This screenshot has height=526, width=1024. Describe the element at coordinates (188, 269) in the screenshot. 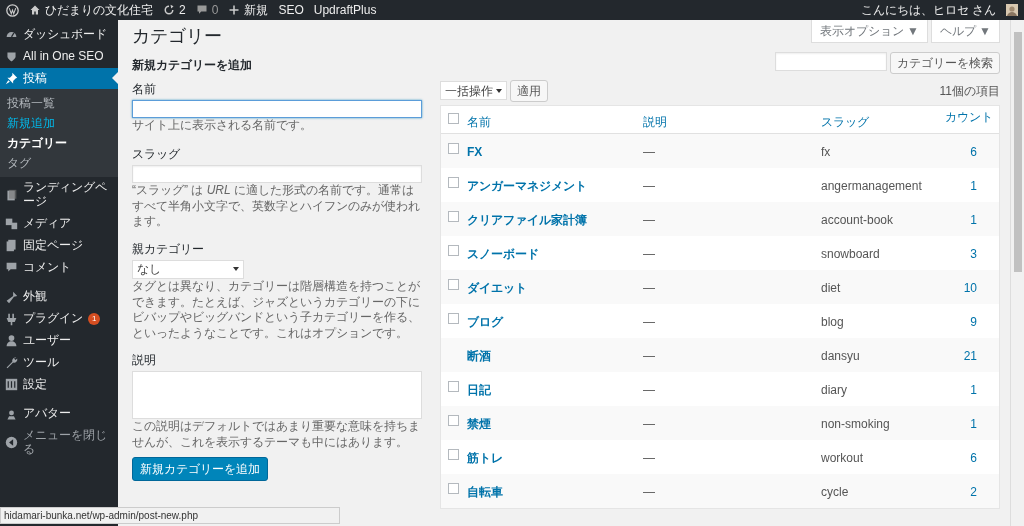

I see `parent-select: なし` at that location.